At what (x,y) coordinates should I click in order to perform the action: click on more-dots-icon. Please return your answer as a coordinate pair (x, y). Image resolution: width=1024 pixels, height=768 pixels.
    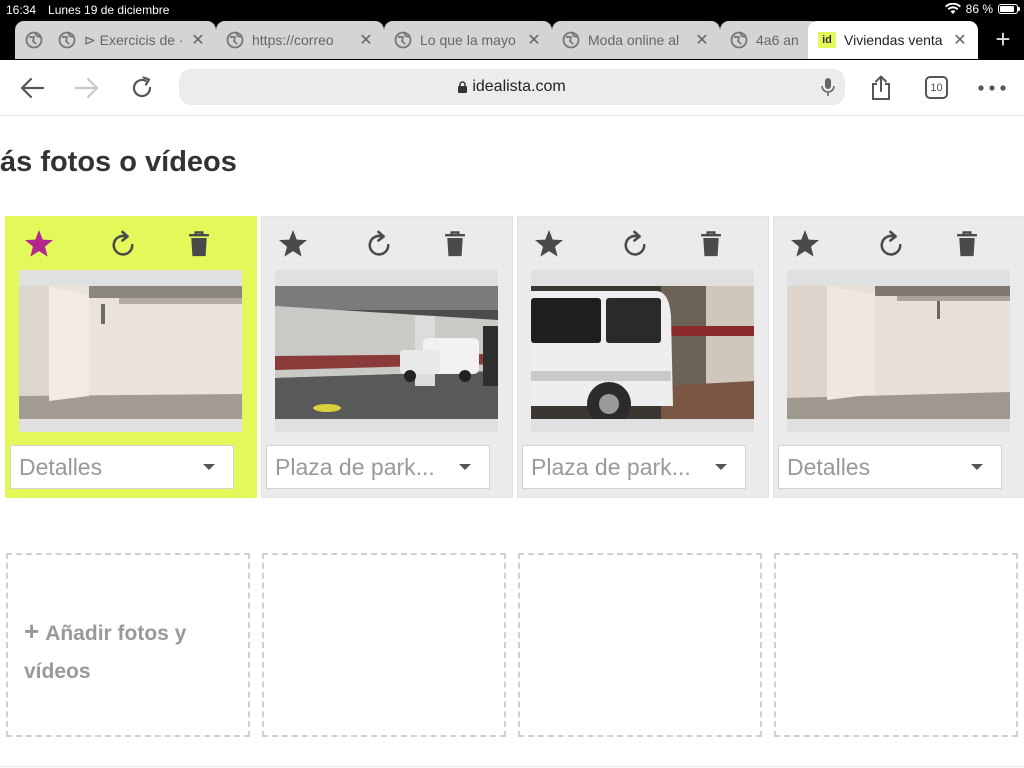
    Looking at the image, I should click on (992, 88).